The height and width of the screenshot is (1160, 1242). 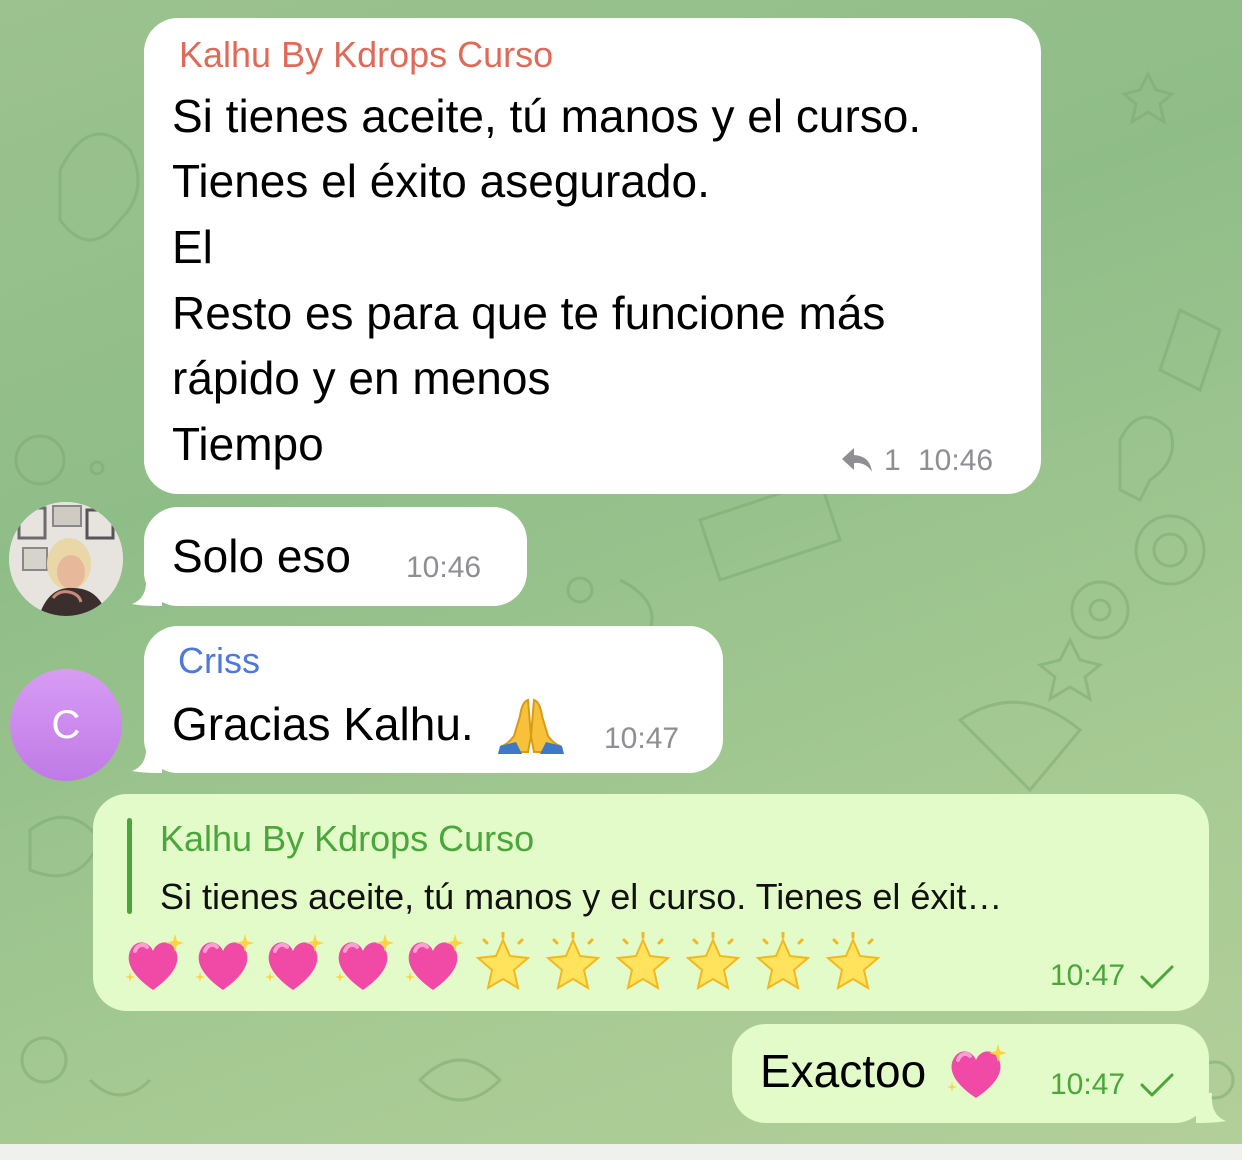 What do you see at coordinates (262, 556) in the screenshot?
I see `message-text: Solo eso` at bounding box center [262, 556].